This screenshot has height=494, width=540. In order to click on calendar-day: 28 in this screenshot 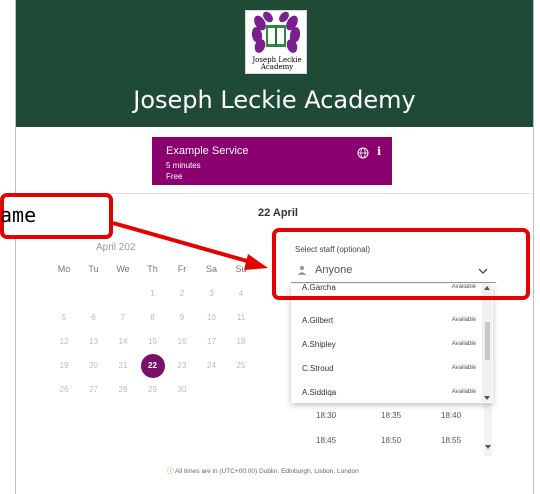, I will do `click(123, 390)`.